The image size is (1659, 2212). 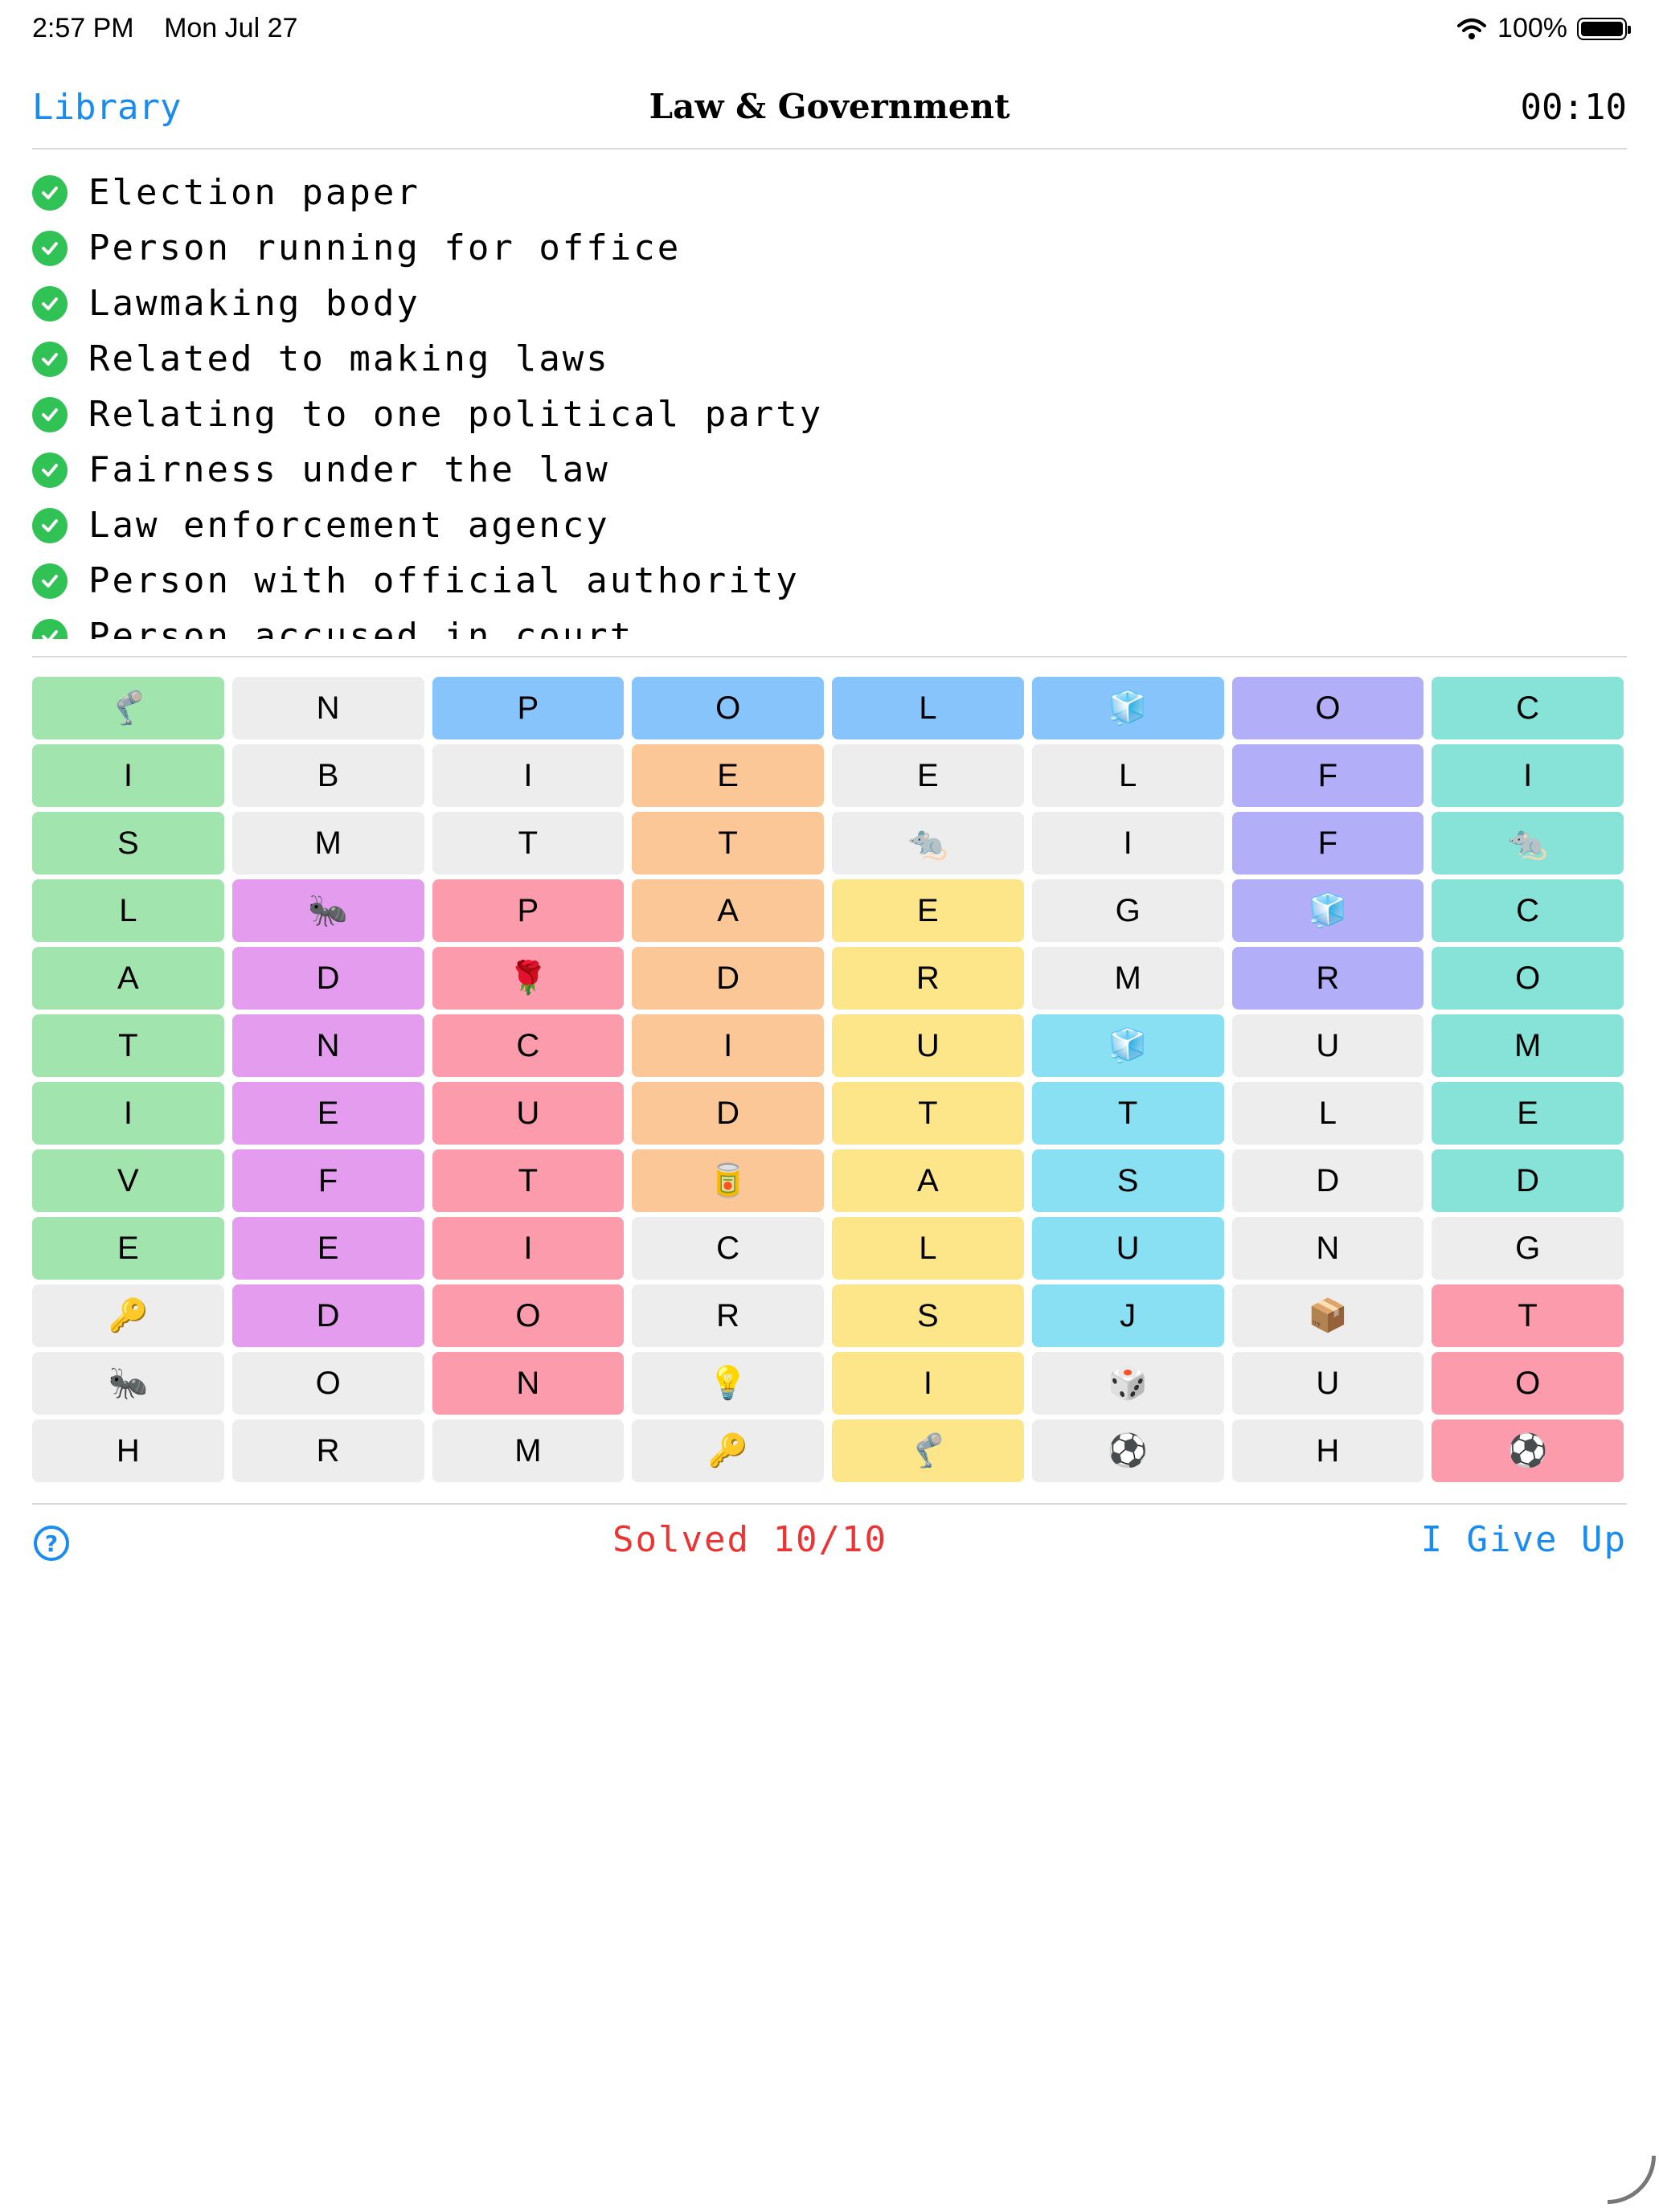 What do you see at coordinates (728, 1180) in the screenshot?
I see `grid-cell: 🥫` at bounding box center [728, 1180].